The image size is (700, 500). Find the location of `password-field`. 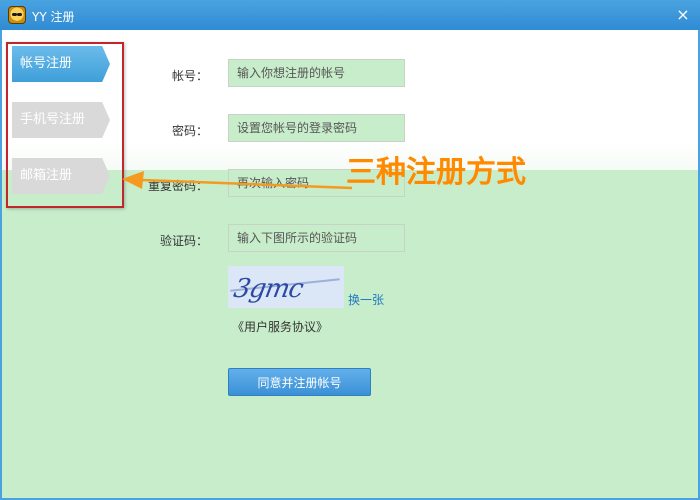

password-field is located at coordinates (316, 128).